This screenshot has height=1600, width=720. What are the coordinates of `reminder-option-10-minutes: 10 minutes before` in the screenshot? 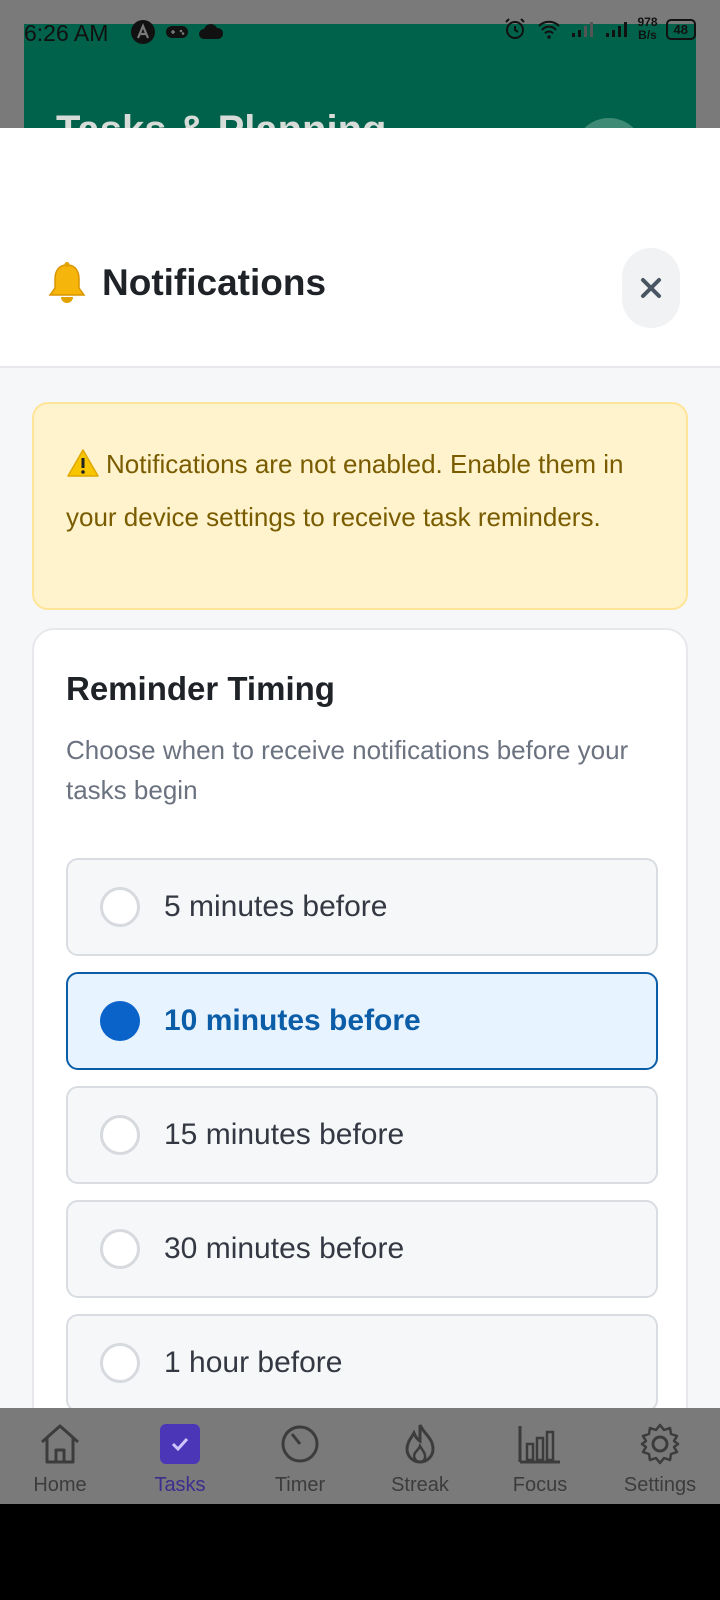 It's located at (362, 1021).